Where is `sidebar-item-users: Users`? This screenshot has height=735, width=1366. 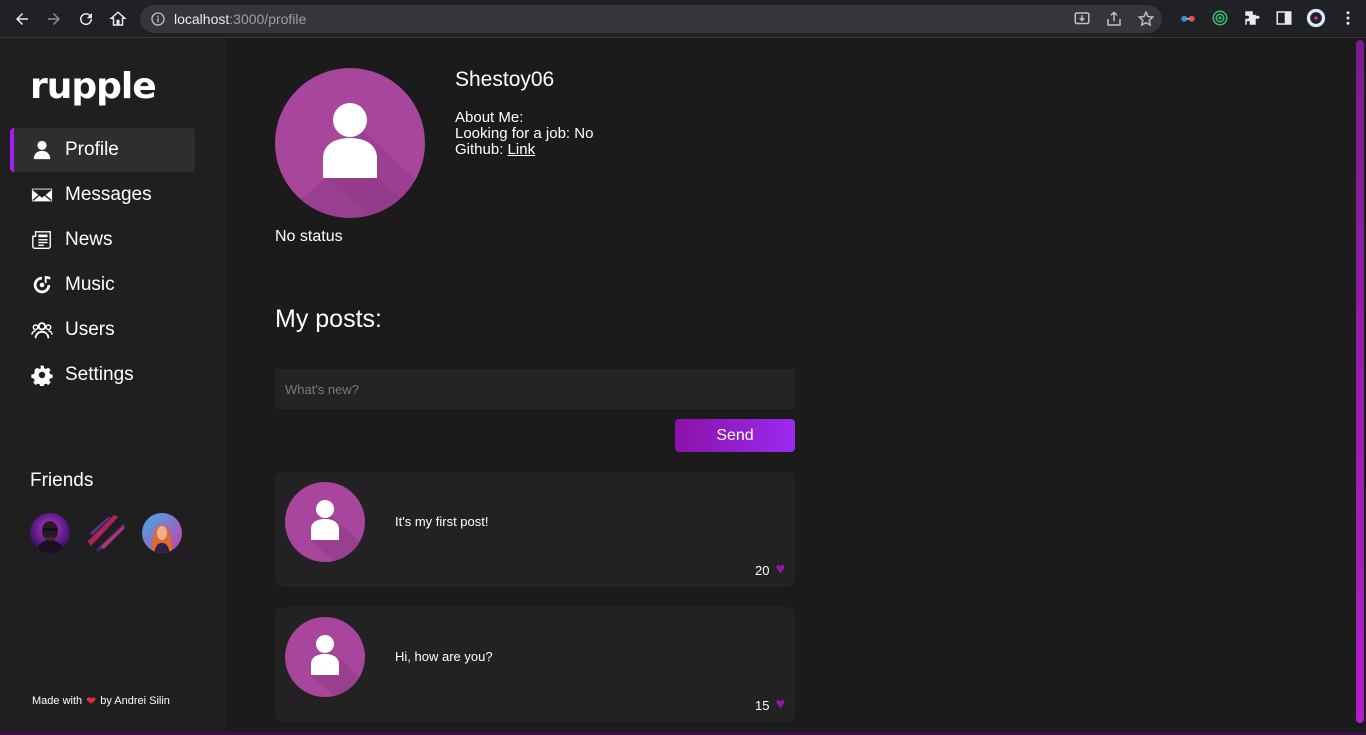
sidebar-item-users: Users is located at coordinates (102, 330).